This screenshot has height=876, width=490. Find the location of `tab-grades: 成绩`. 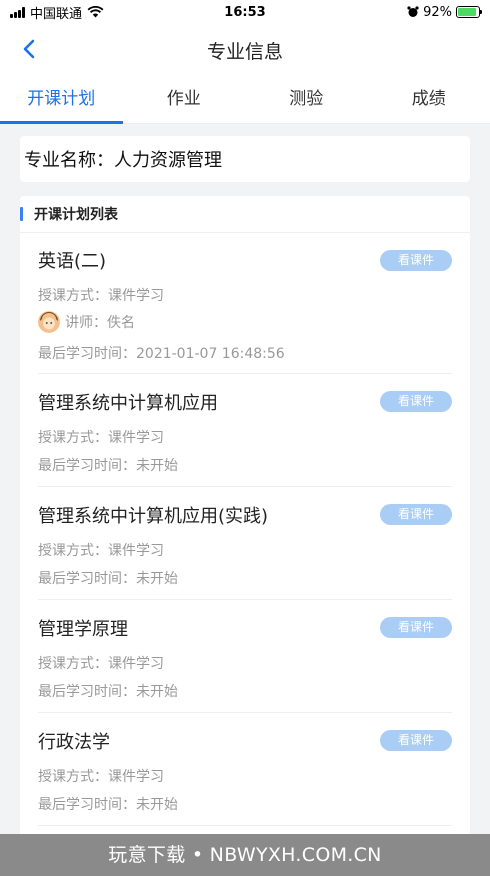

tab-grades: 成绩 is located at coordinates (429, 99).